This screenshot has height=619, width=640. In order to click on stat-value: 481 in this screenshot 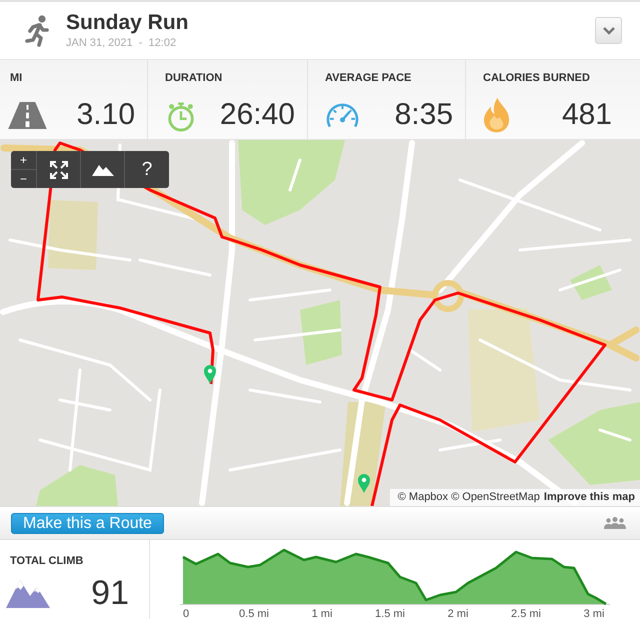, I will do `click(587, 115)`.